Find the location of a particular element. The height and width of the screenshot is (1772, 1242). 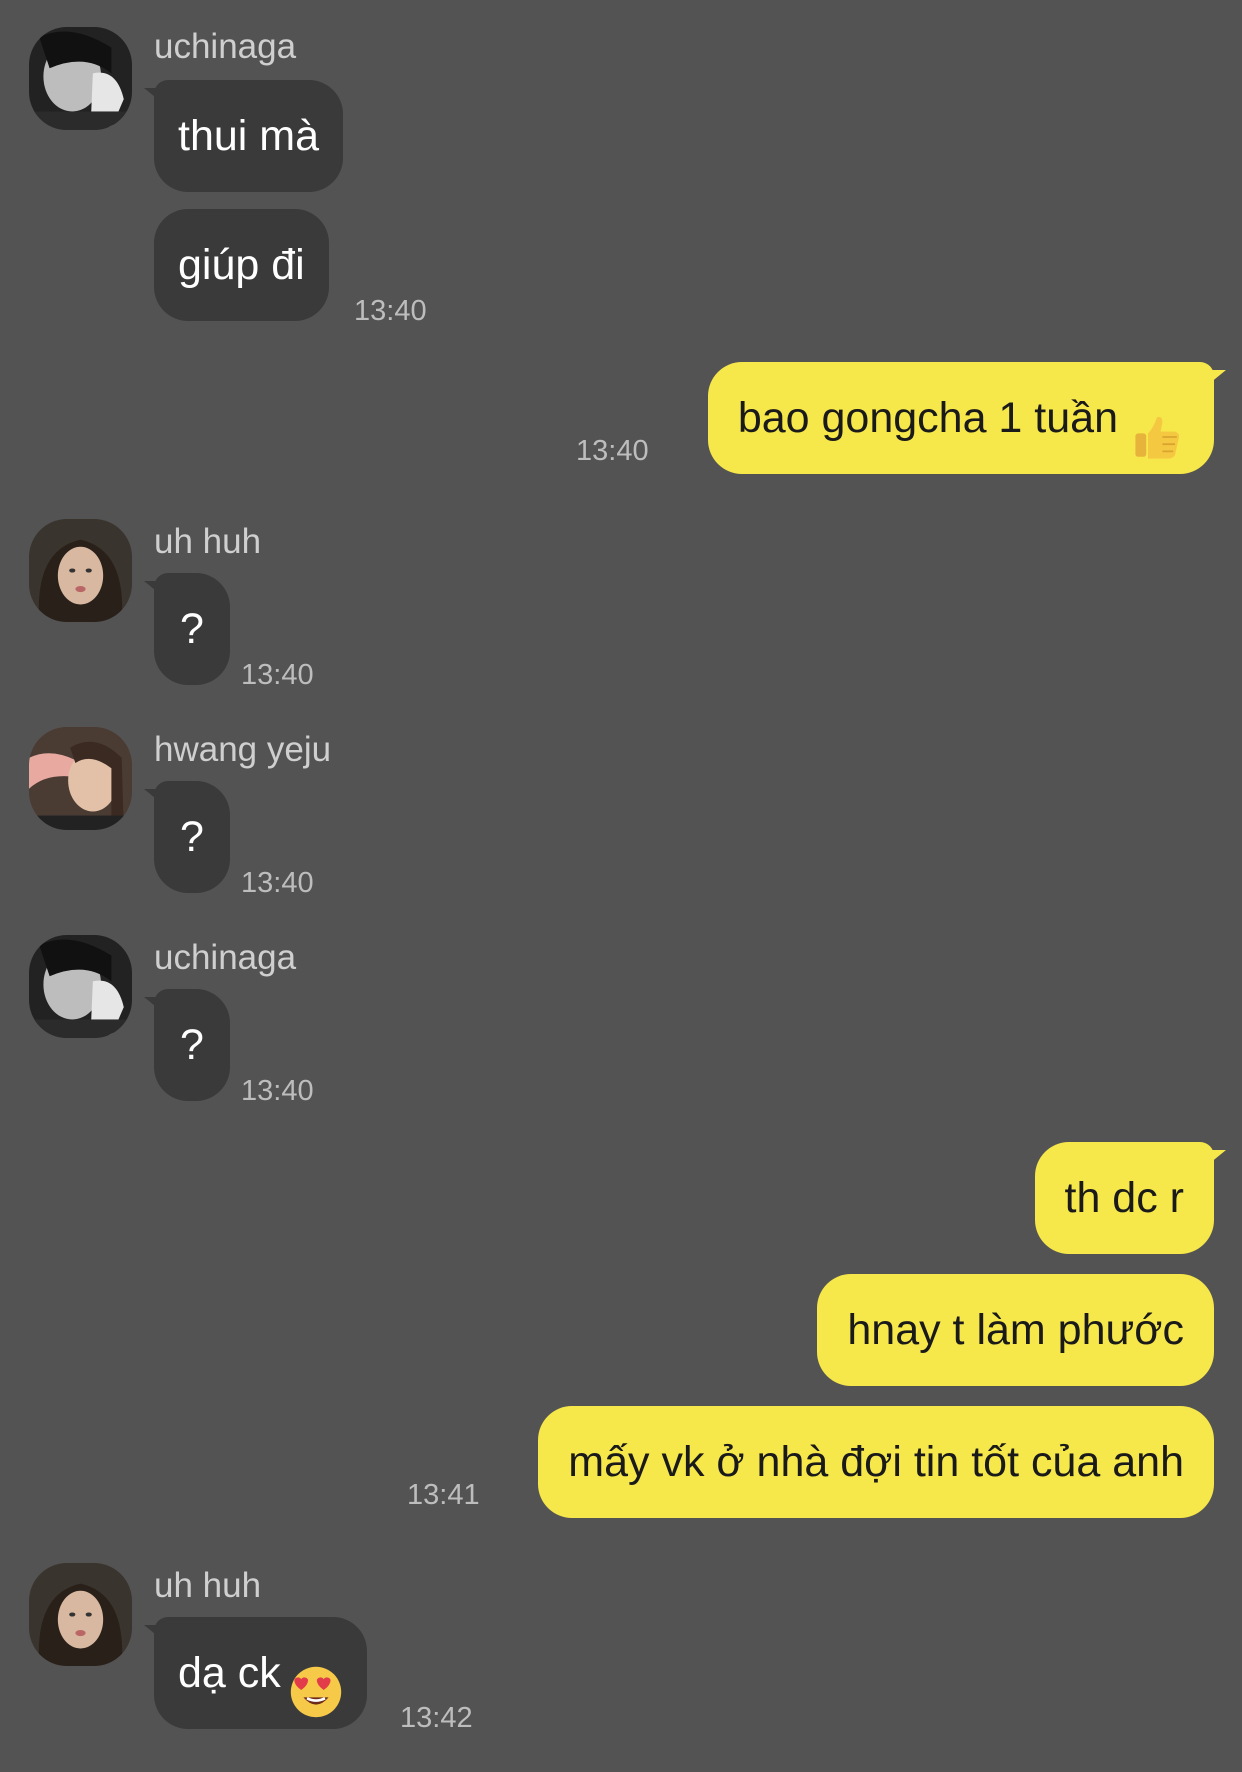

sender-name: hwang yeju is located at coordinates (243, 749).